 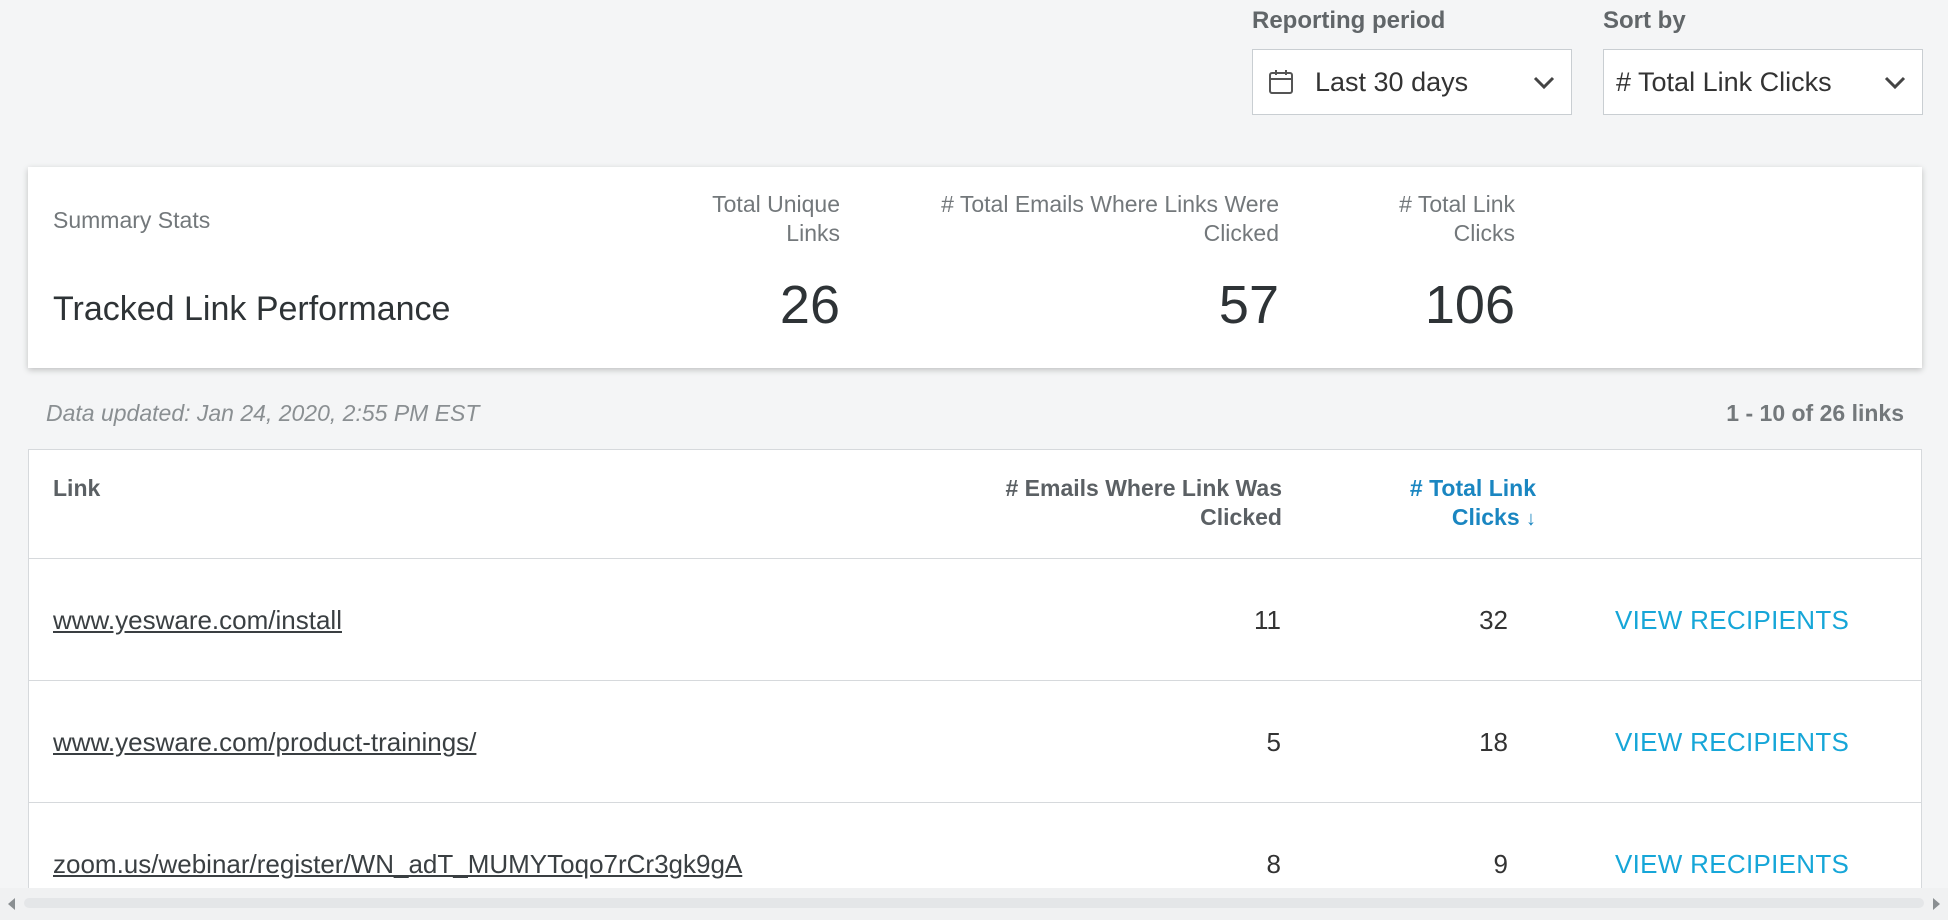 I want to click on stat-header: Total Unique Links, so click(x=776, y=218).